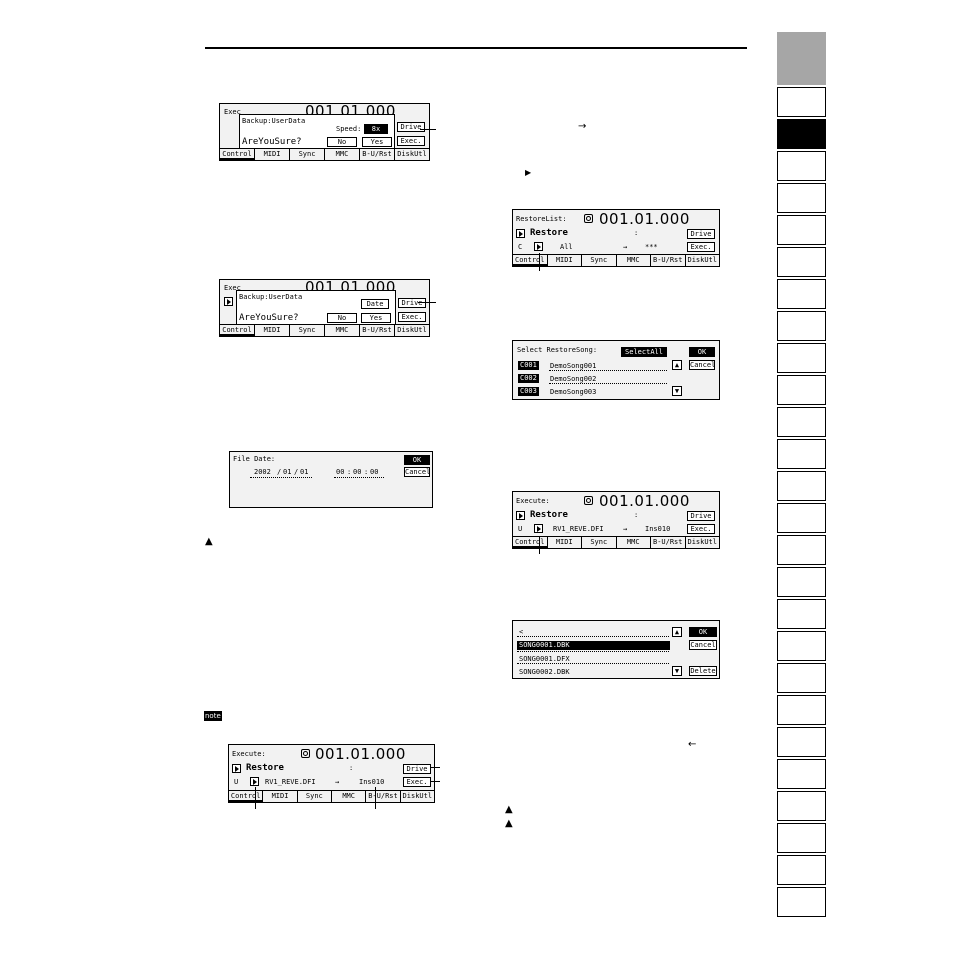 The height and width of the screenshot is (954, 954). What do you see at coordinates (376, 129) in the screenshot?
I see `speed-value: 8x` at bounding box center [376, 129].